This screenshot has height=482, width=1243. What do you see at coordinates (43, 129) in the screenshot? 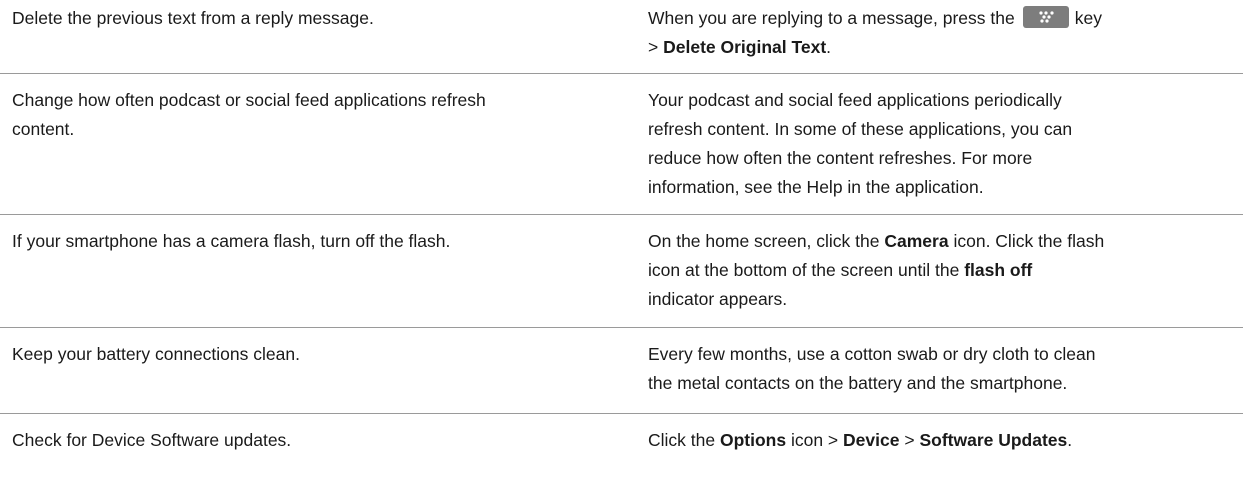
I see `task-text: content.` at bounding box center [43, 129].